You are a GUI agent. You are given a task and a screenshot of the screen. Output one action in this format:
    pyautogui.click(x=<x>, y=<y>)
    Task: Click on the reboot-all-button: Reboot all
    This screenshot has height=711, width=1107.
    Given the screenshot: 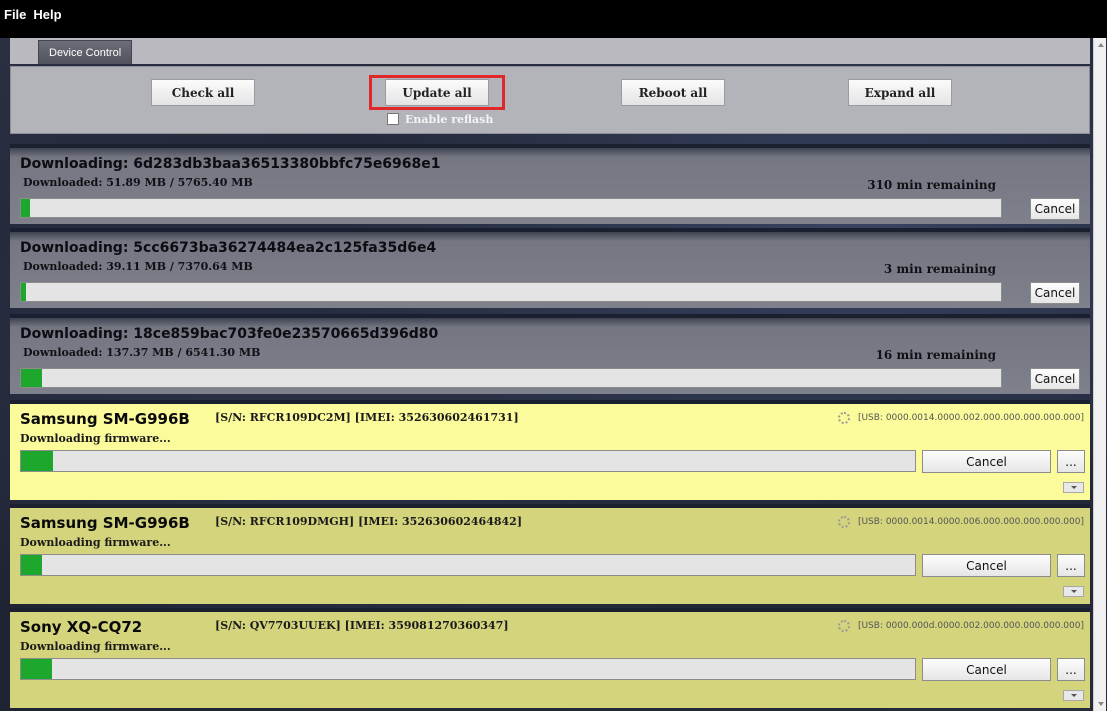 What is the action you would take?
    pyautogui.click(x=673, y=92)
    